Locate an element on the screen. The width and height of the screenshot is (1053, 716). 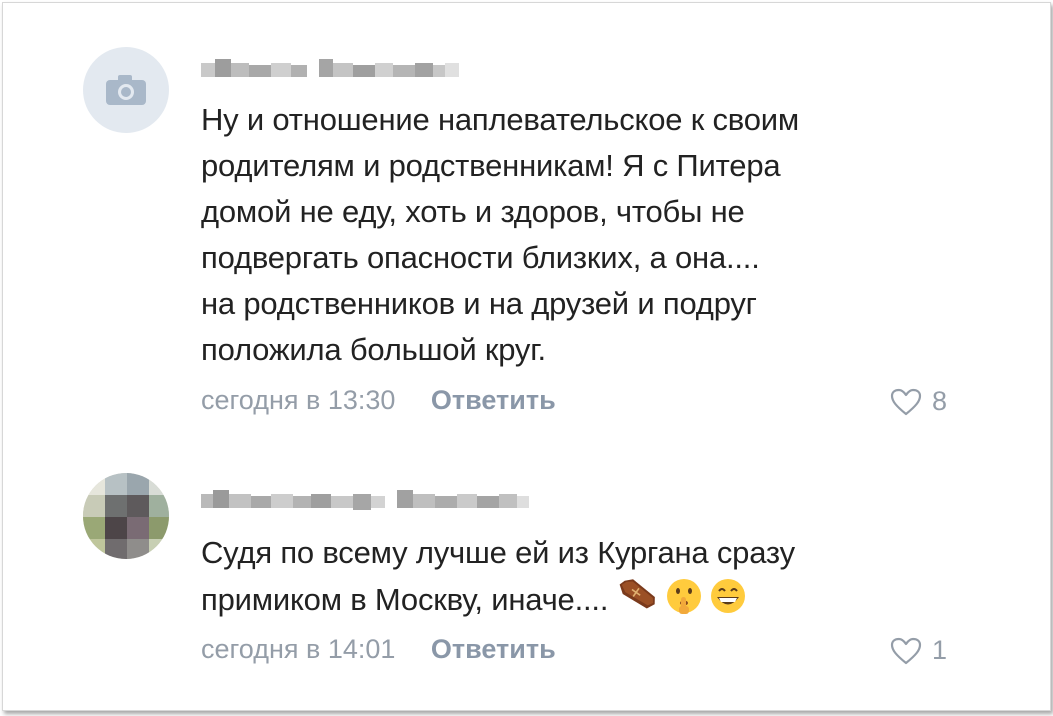
coffin-icon is located at coordinates (636, 602).